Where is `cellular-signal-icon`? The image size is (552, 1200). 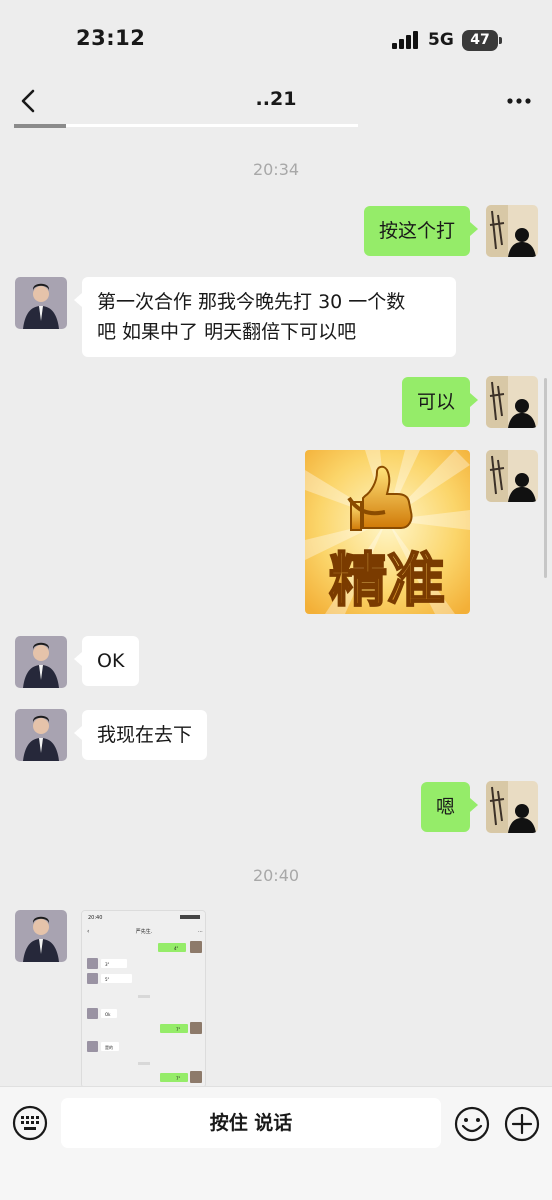
cellular-signal-icon is located at coordinates (406, 40).